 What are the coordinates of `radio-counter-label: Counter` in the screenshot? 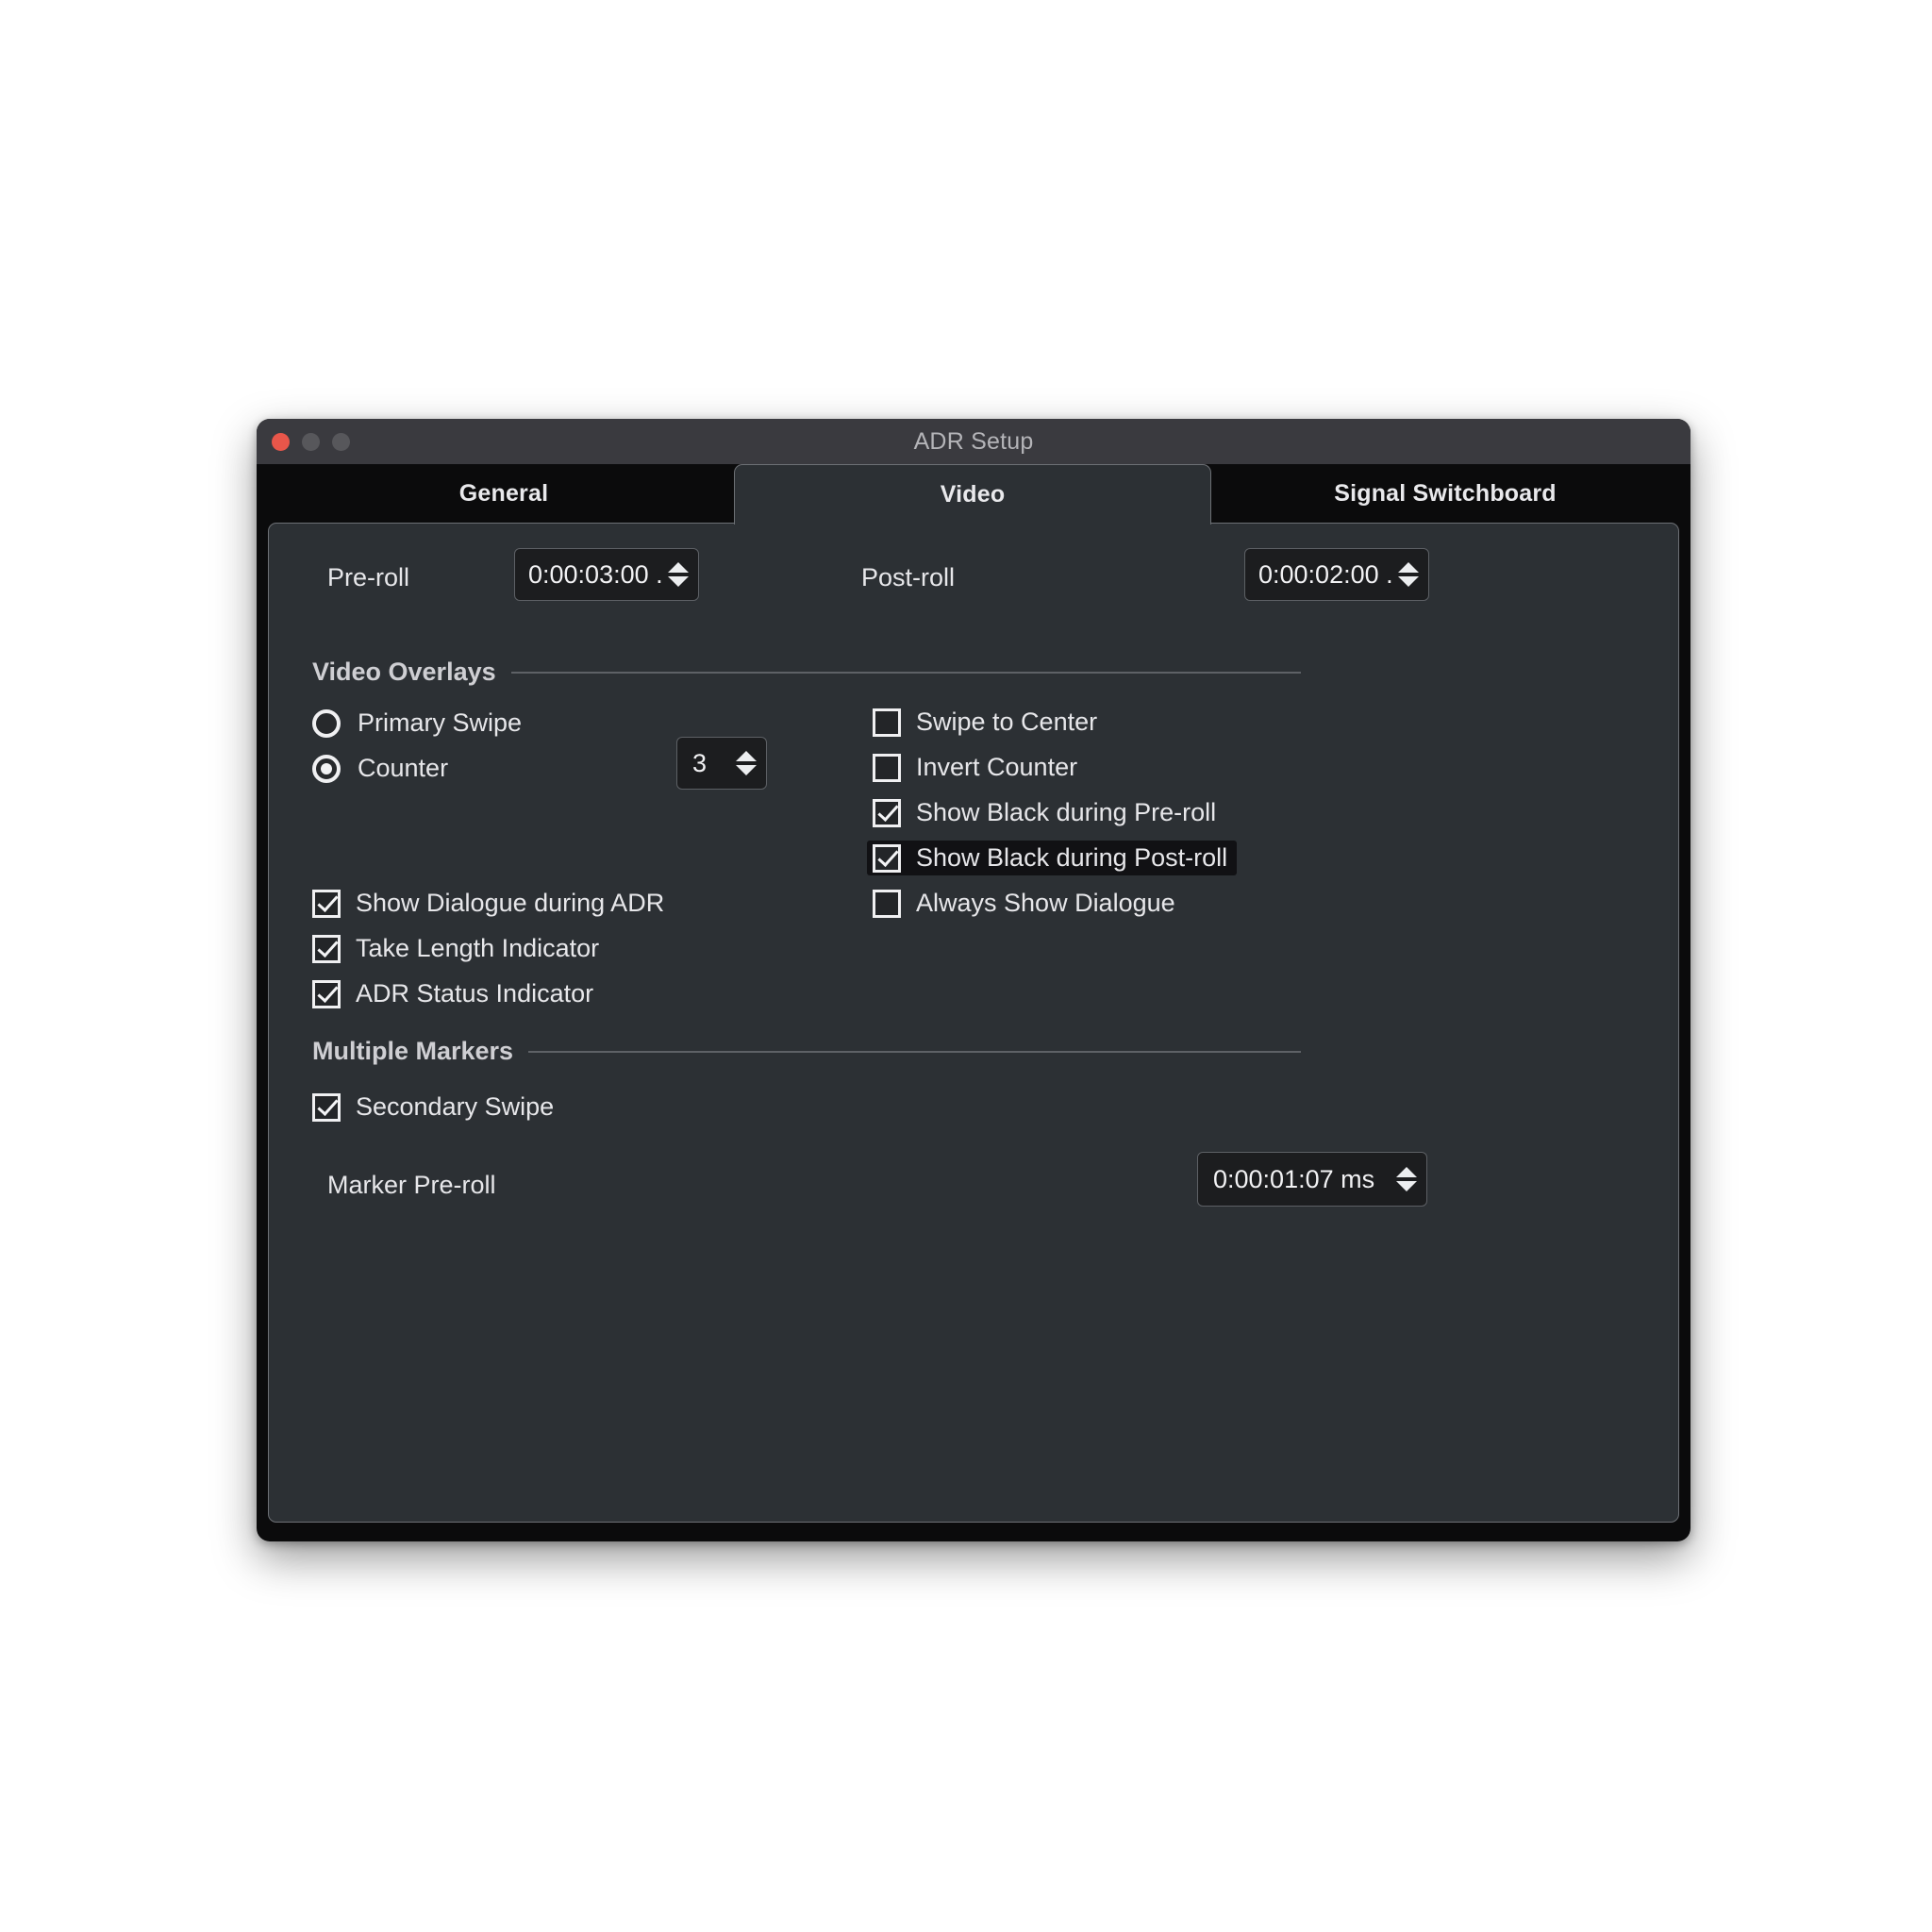 It's located at (404, 768).